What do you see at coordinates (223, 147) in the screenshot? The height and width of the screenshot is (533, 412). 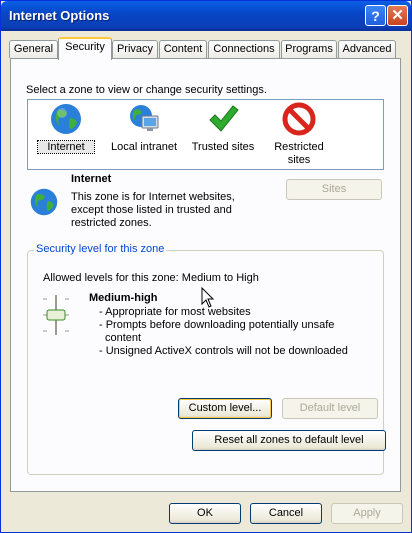 I see `zone-label: Trusted sites` at bounding box center [223, 147].